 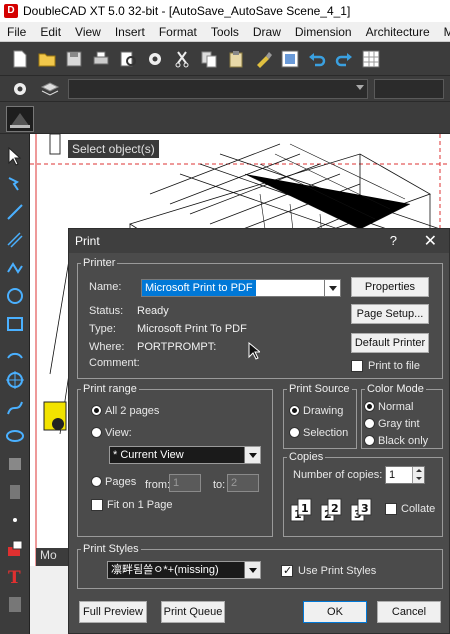 What do you see at coordinates (15, 548) in the screenshot?
I see `fill-color-icon` at bounding box center [15, 548].